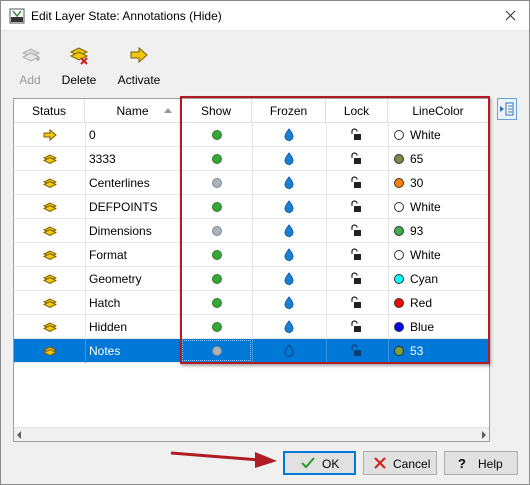 The image size is (530, 485). Describe the element at coordinates (120, 231) in the screenshot. I see `layer-name: Dimensions` at that location.